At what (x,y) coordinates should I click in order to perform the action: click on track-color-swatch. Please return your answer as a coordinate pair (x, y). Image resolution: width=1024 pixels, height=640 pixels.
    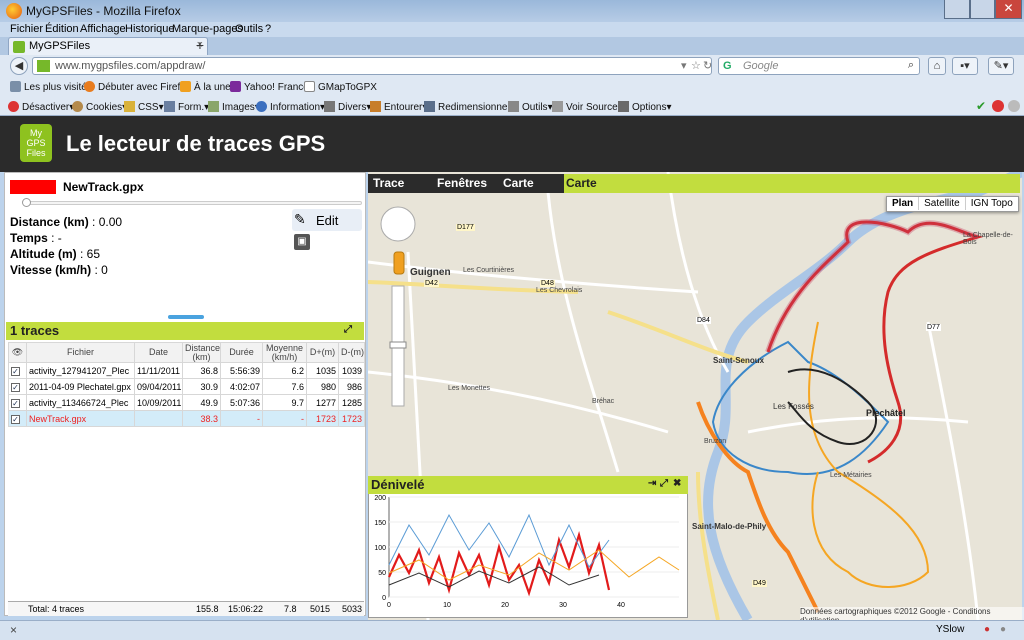
    Looking at the image, I should click on (33, 187).